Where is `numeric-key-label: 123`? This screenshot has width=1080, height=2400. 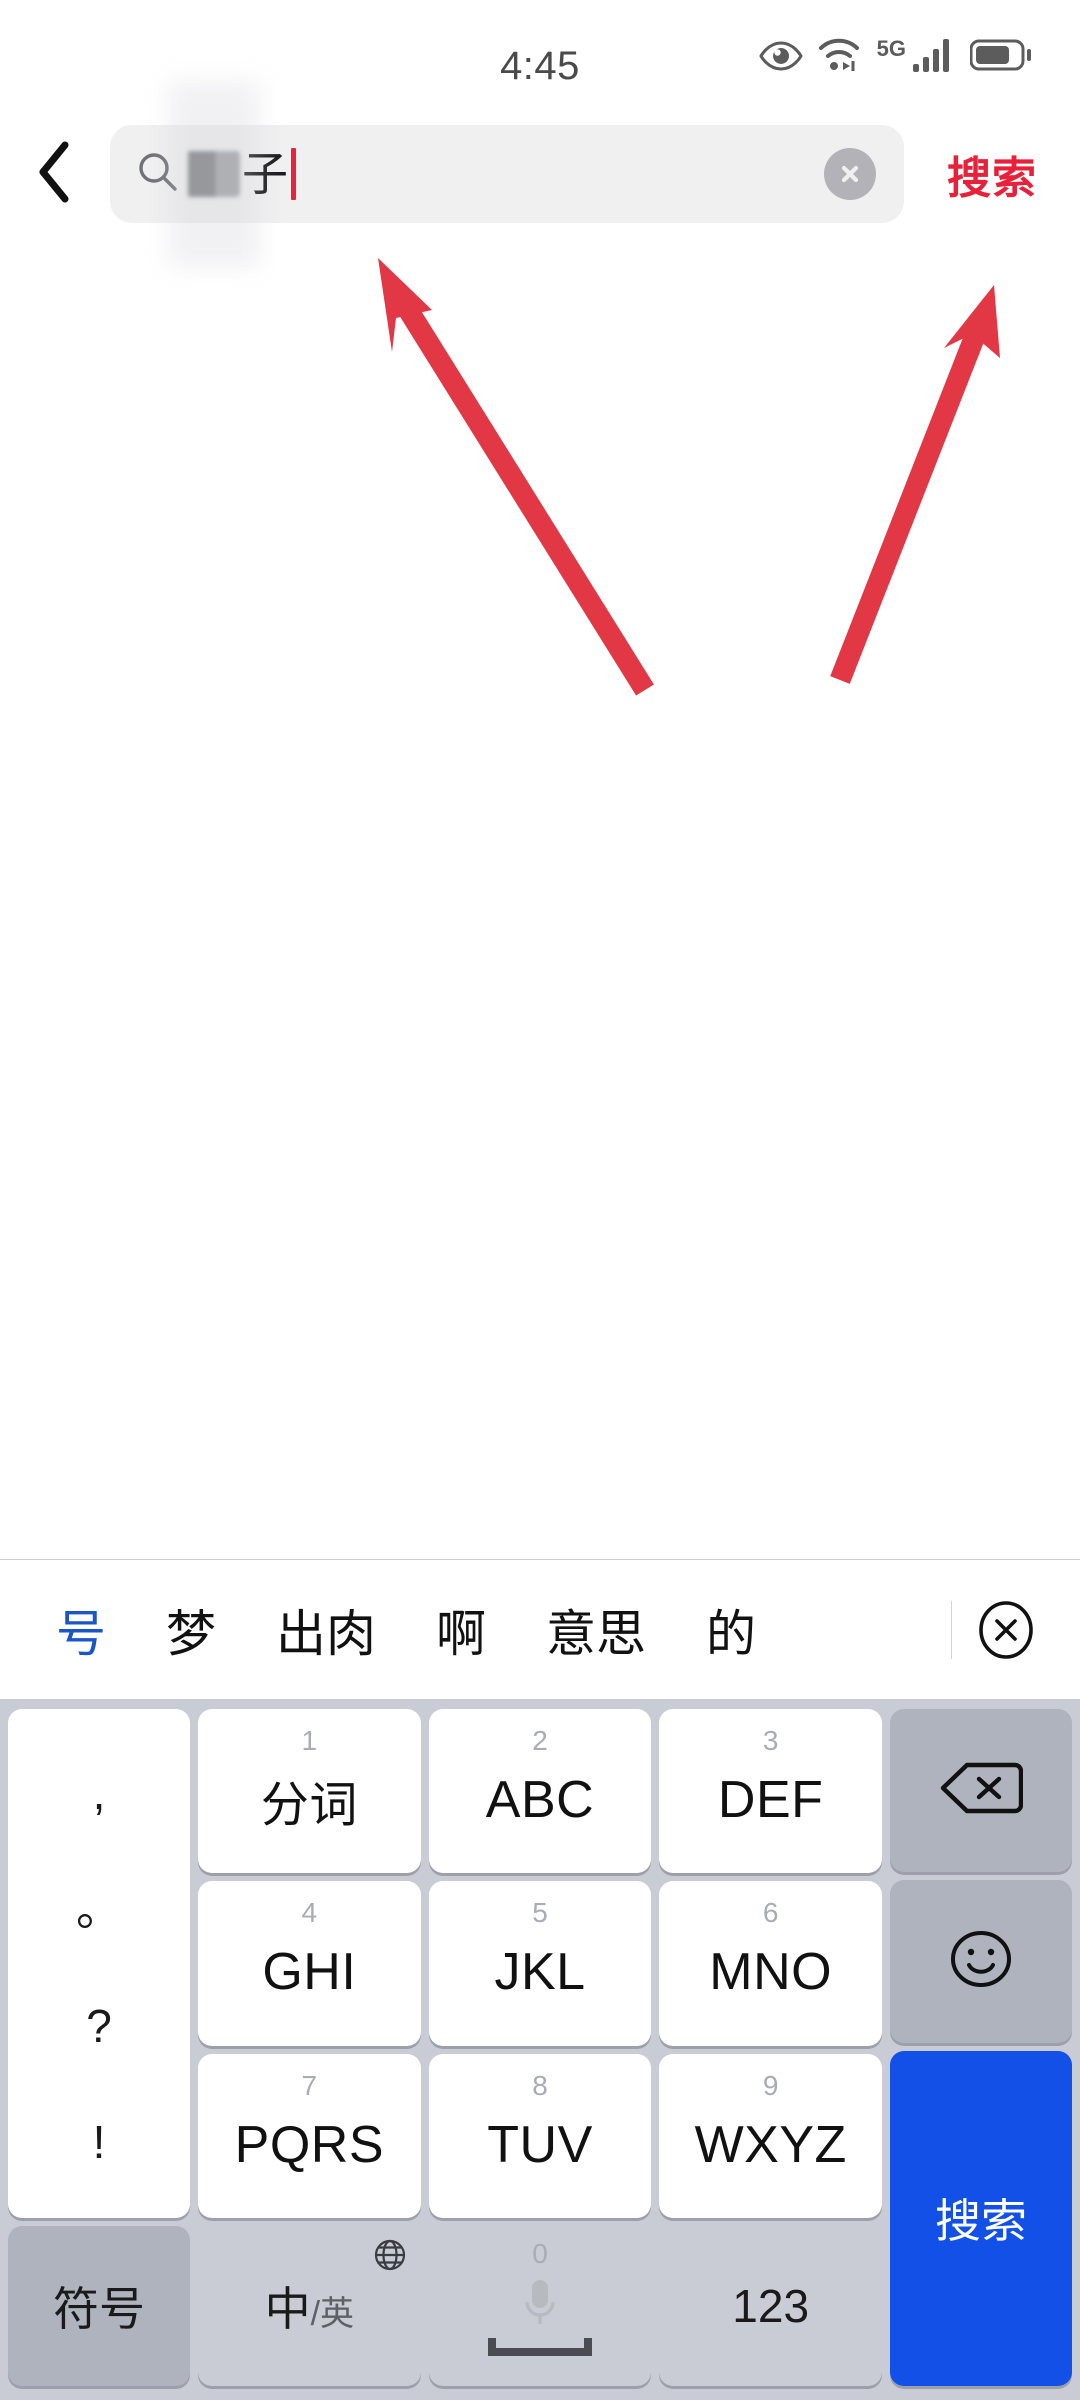
numeric-key-label: 123 is located at coordinates (771, 2305).